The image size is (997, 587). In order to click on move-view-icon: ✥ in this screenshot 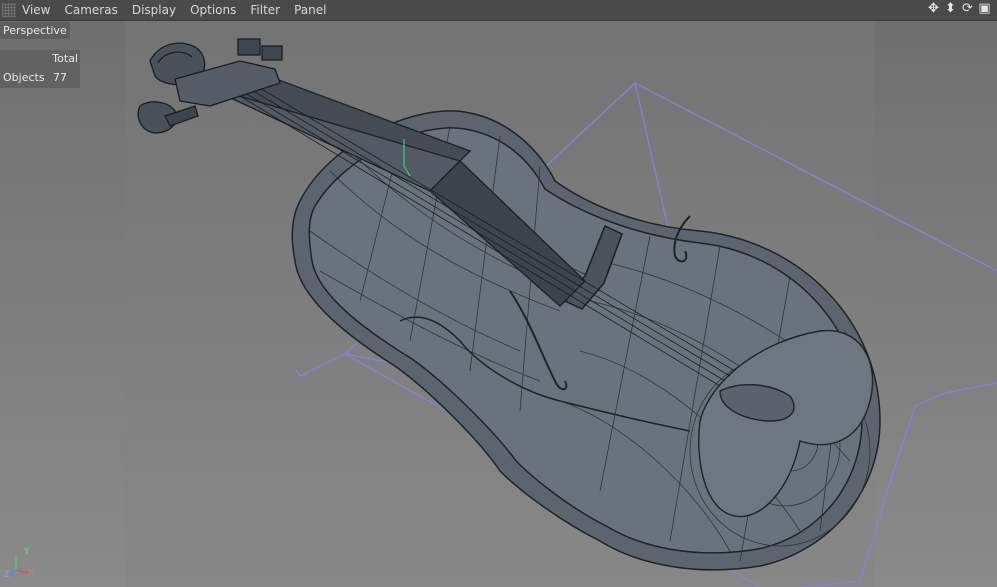, I will do `click(933, 9)`.